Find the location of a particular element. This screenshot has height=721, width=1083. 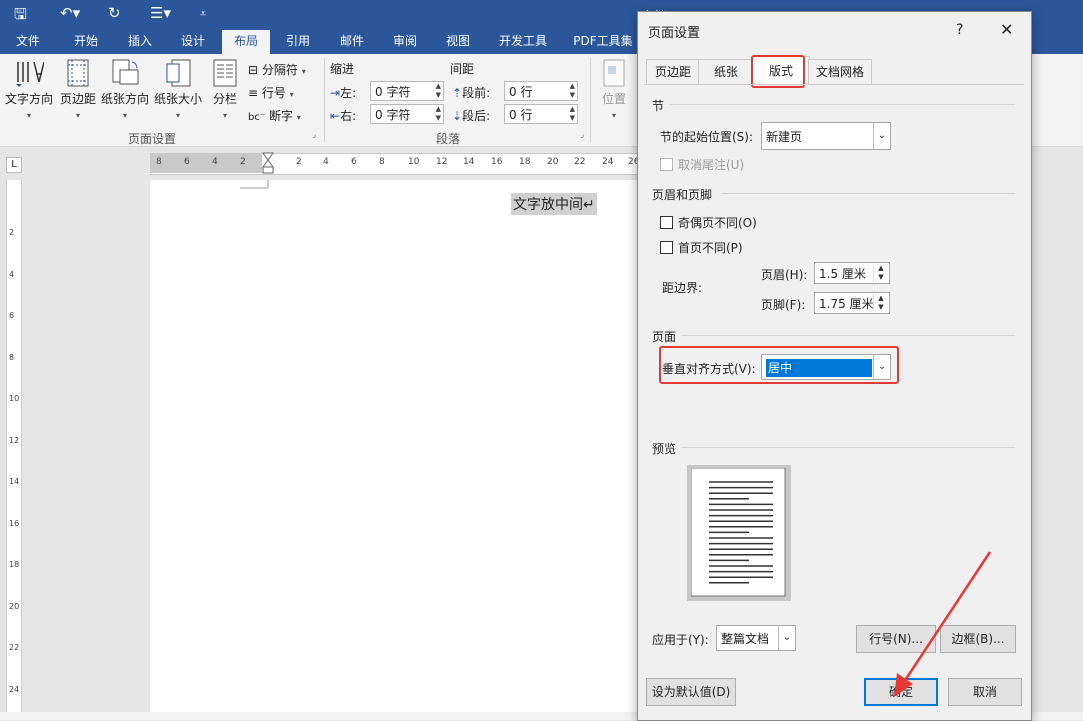

spacing-before-icon: ⇡ is located at coordinates (457, 93).